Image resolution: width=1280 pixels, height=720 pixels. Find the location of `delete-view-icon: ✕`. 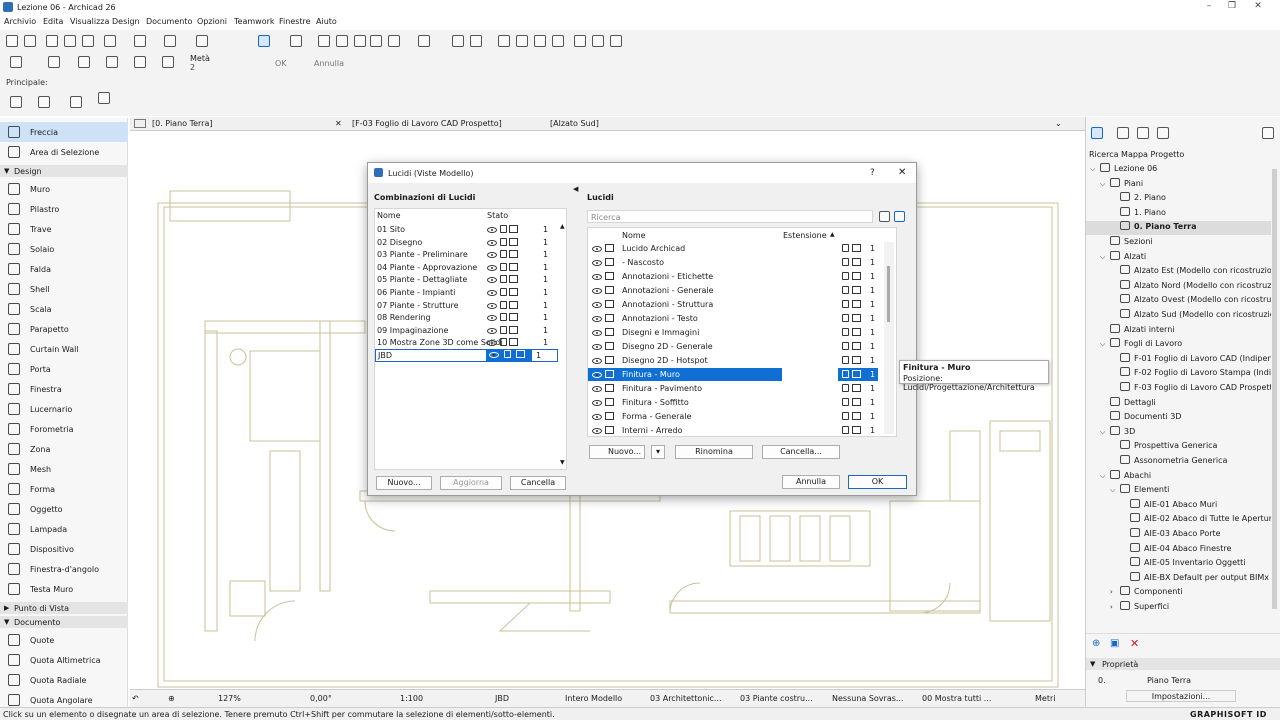

delete-view-icon: ✕ is located at coordinates (1134, 643).